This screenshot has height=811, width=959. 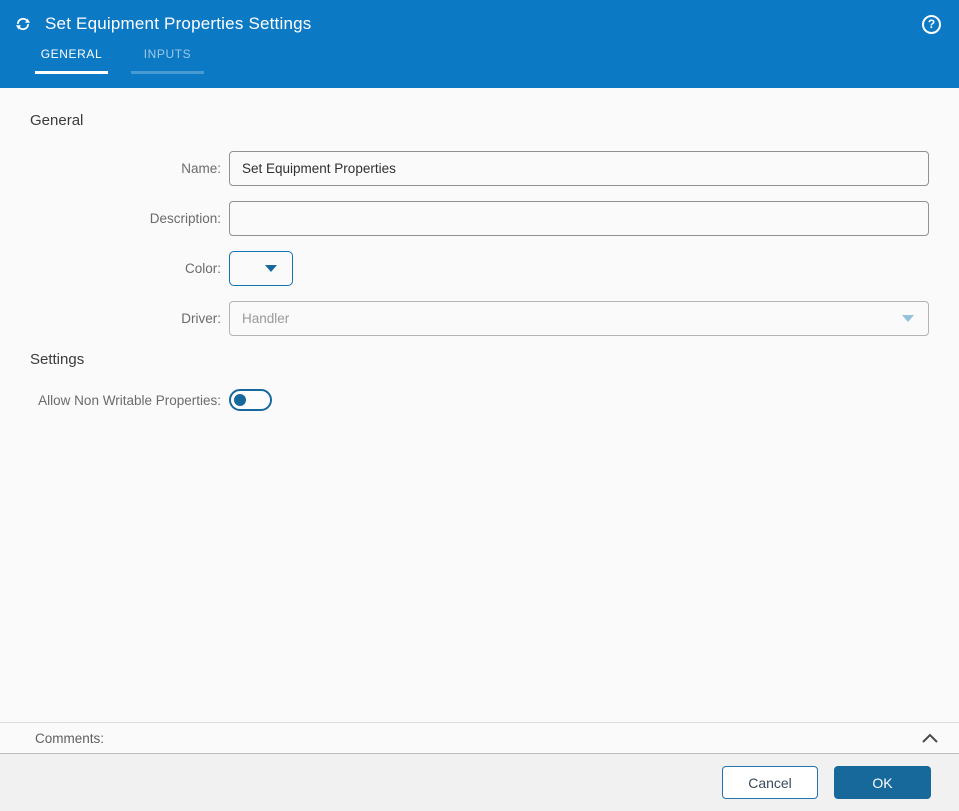 What do you see at coordinates (71, 60) in the screenshot?
I see `tab-general: GENERAL` at bounding box center [71, 60].